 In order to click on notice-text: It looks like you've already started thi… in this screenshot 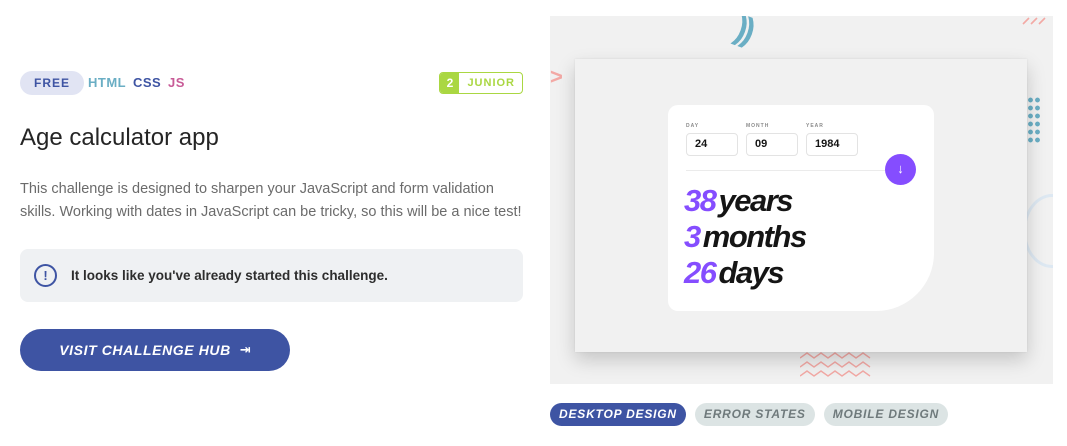, I will do `click(229, 275)`.